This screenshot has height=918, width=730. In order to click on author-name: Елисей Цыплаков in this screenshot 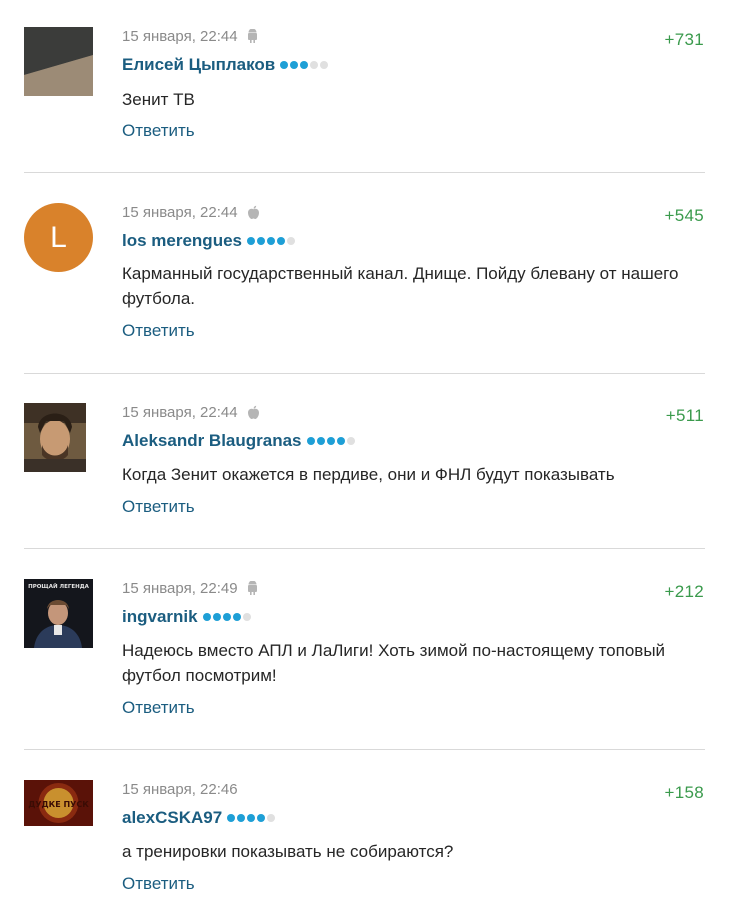, I will do `click(198, 65)`.